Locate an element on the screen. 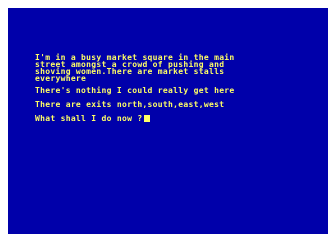 This screenshot has width=336, height=242. prompt-text: What shall I do now ? is located at coordinates (89, 118).